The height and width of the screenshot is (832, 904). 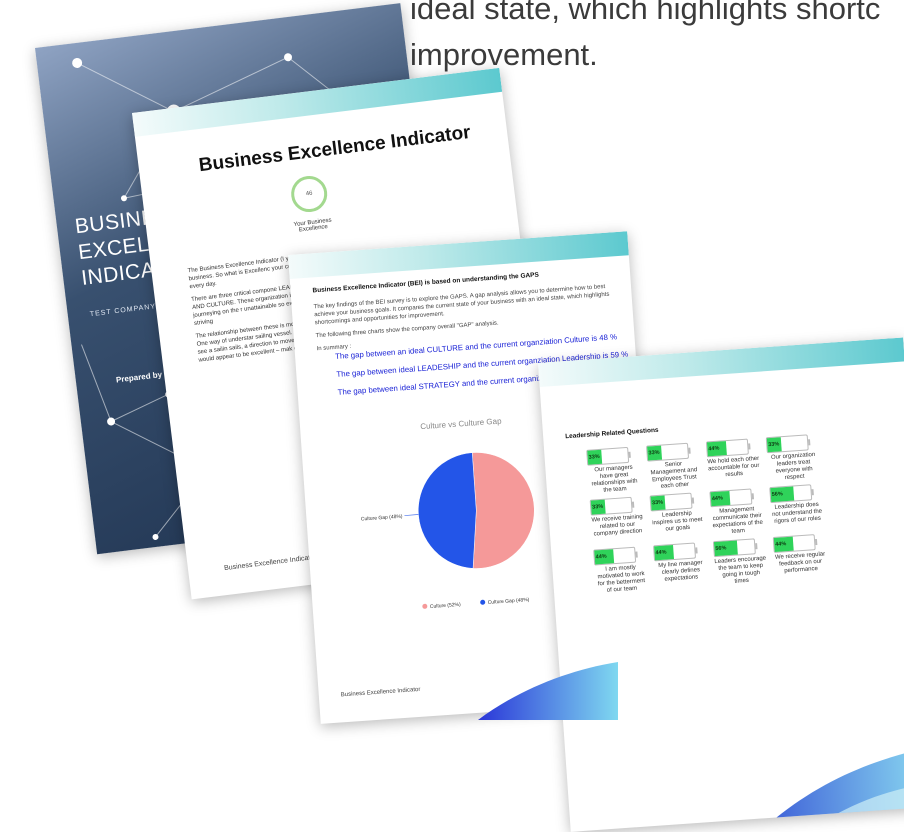 What do you see at coordinates (611, 433) in the screenshot?
I see `section-title: Leadership Related Questions` at bounding box center [611, 433].